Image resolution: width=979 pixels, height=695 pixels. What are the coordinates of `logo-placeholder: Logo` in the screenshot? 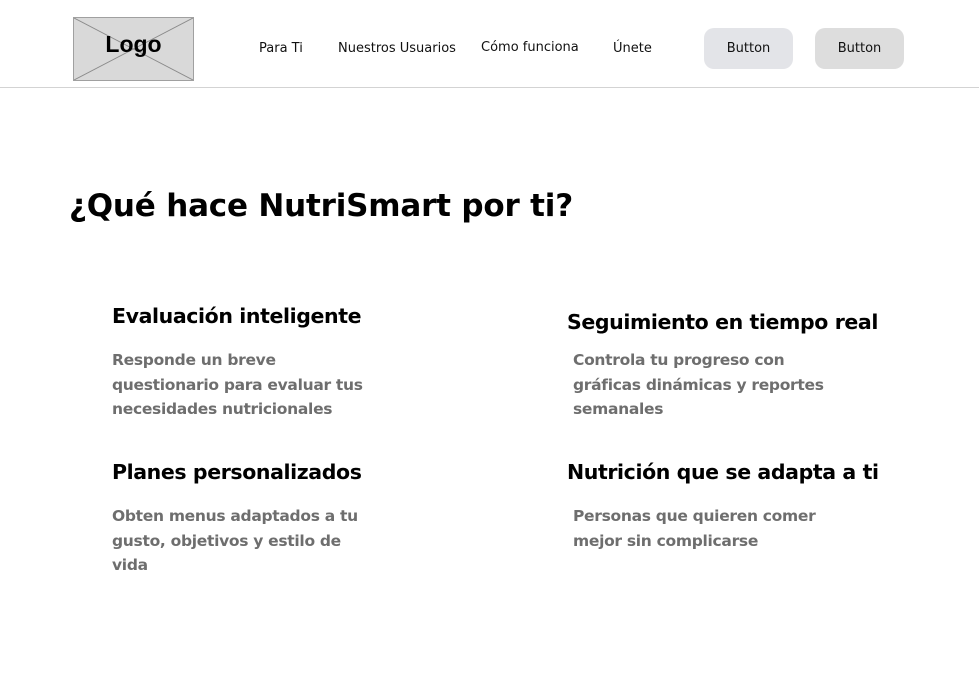 It's located at (133, 49).